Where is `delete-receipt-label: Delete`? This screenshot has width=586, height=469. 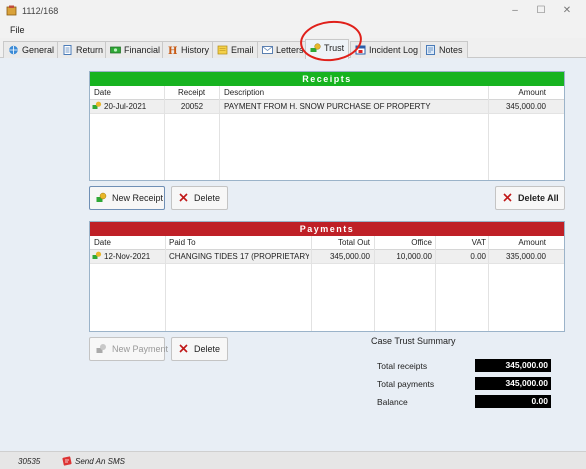 delete-receipt-label: Delete is located at coordinates (207, 198).